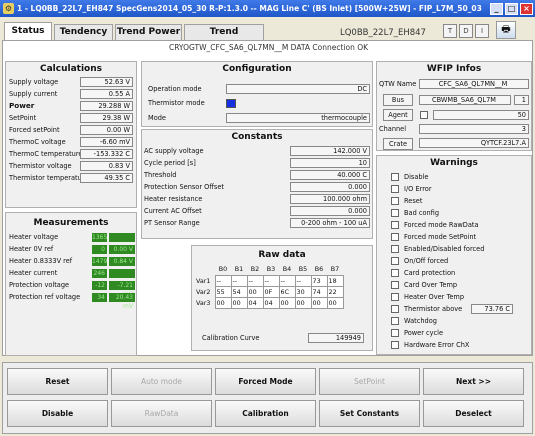  I want to click on agent-button: Agent, so click(398, 115).